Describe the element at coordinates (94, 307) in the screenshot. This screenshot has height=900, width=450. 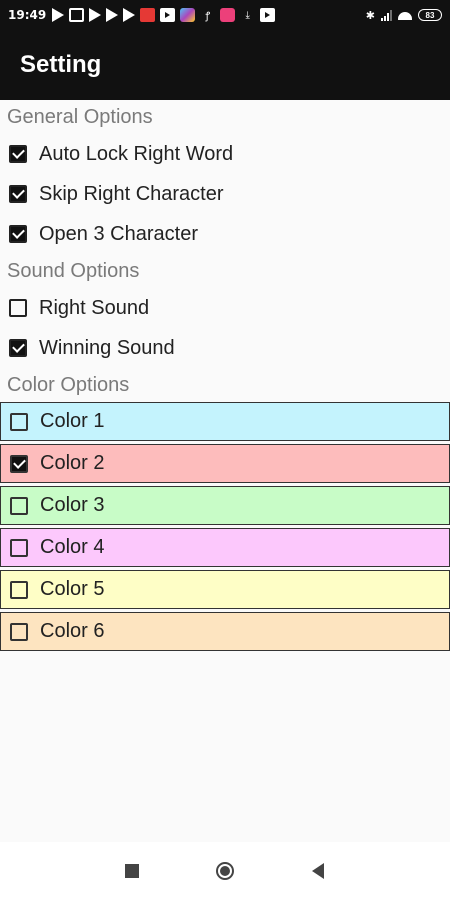
I see `option-label: Right Sound` at that location.